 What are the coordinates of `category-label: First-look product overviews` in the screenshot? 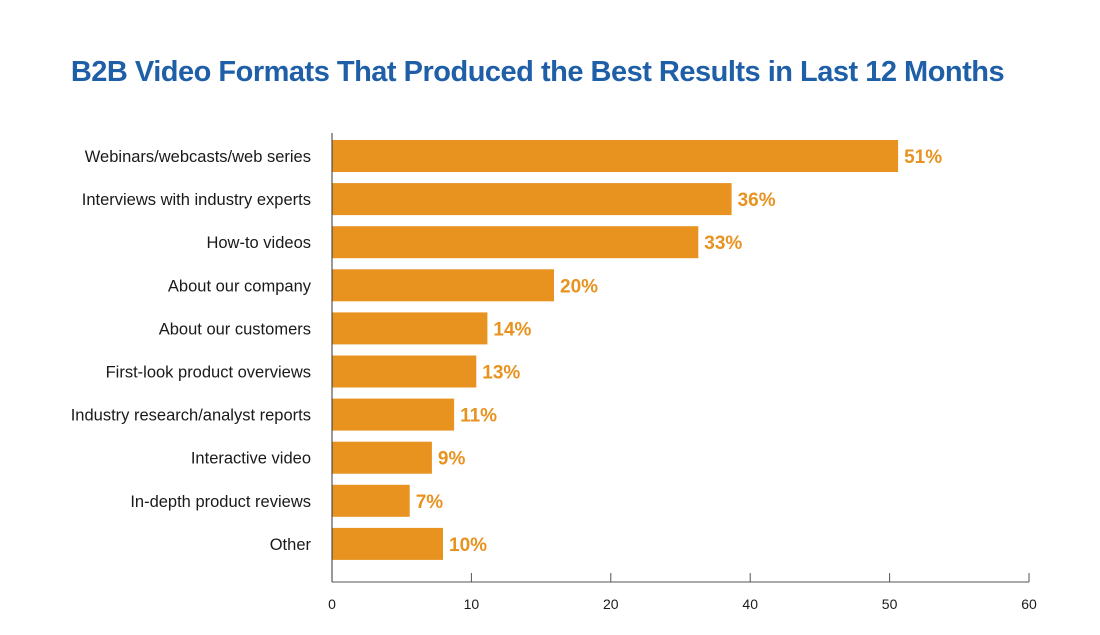 It's located at (208, 373).